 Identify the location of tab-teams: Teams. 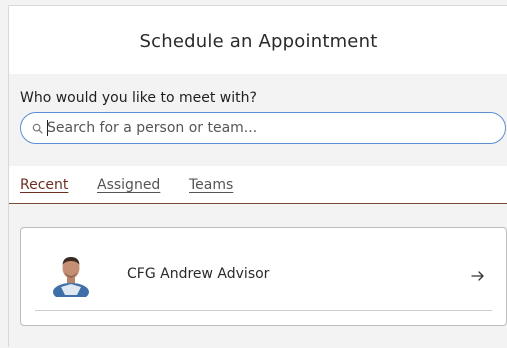
(211, 185).